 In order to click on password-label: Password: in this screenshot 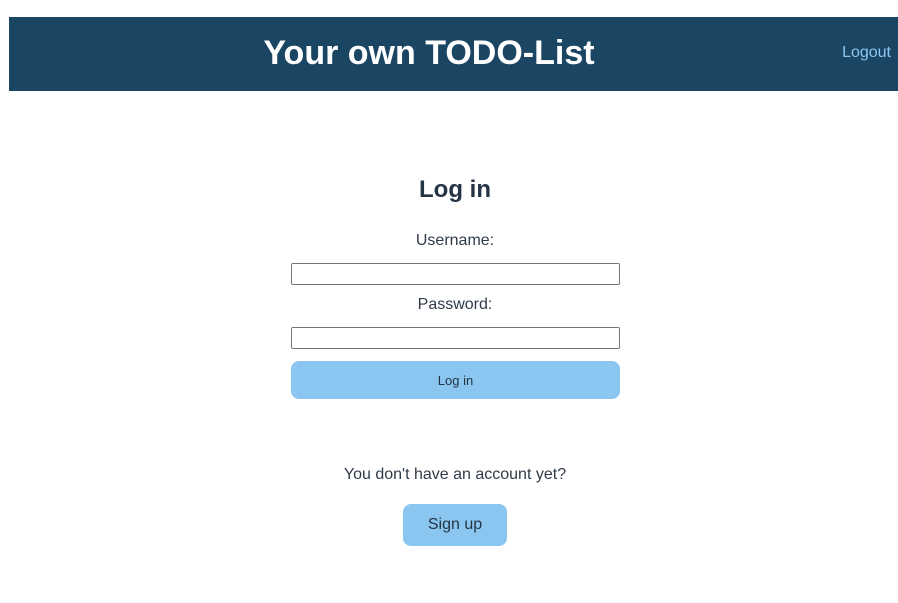, I will do `click(455, 304)`.